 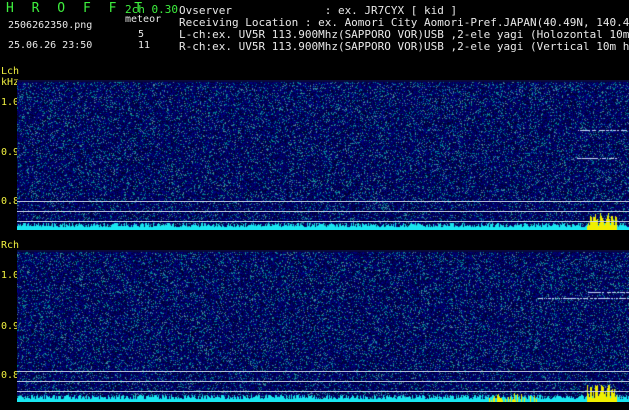 I want to click on meteor-count-l: 5, so click(x=141, y=34).